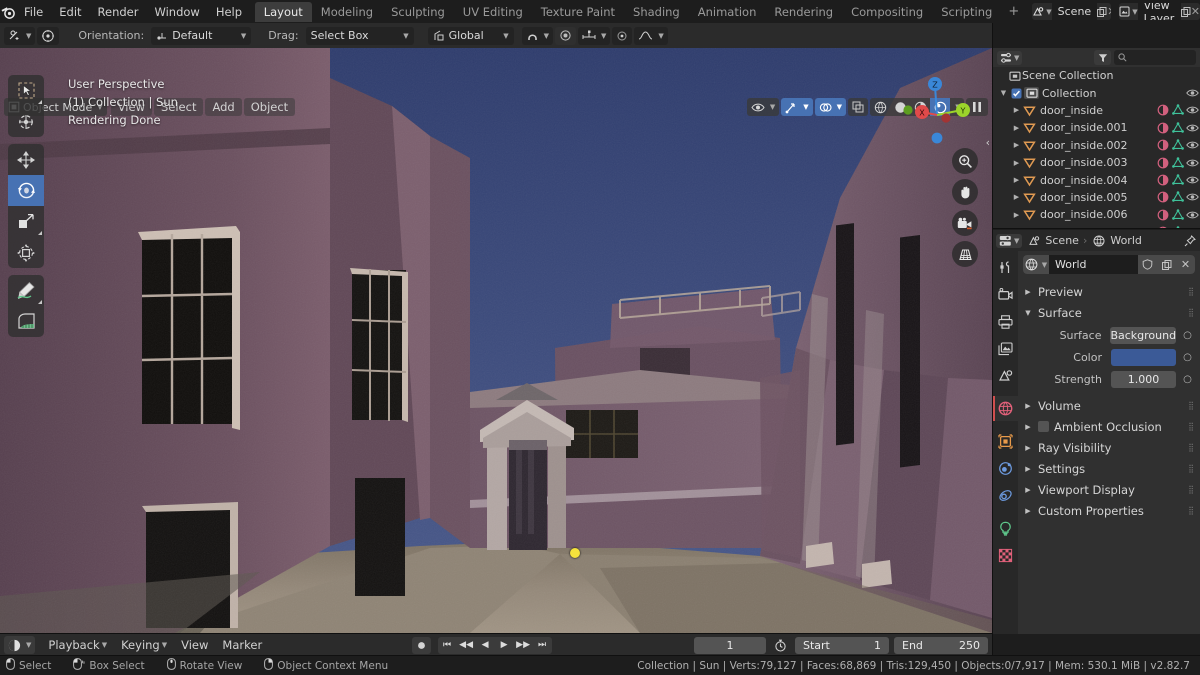 The height and width of the screenshot is (675, 1200). I want to click on panel-header-ambient-occlusion: ▶ Ambient Occlusion ⣿, so click(1109, 426).